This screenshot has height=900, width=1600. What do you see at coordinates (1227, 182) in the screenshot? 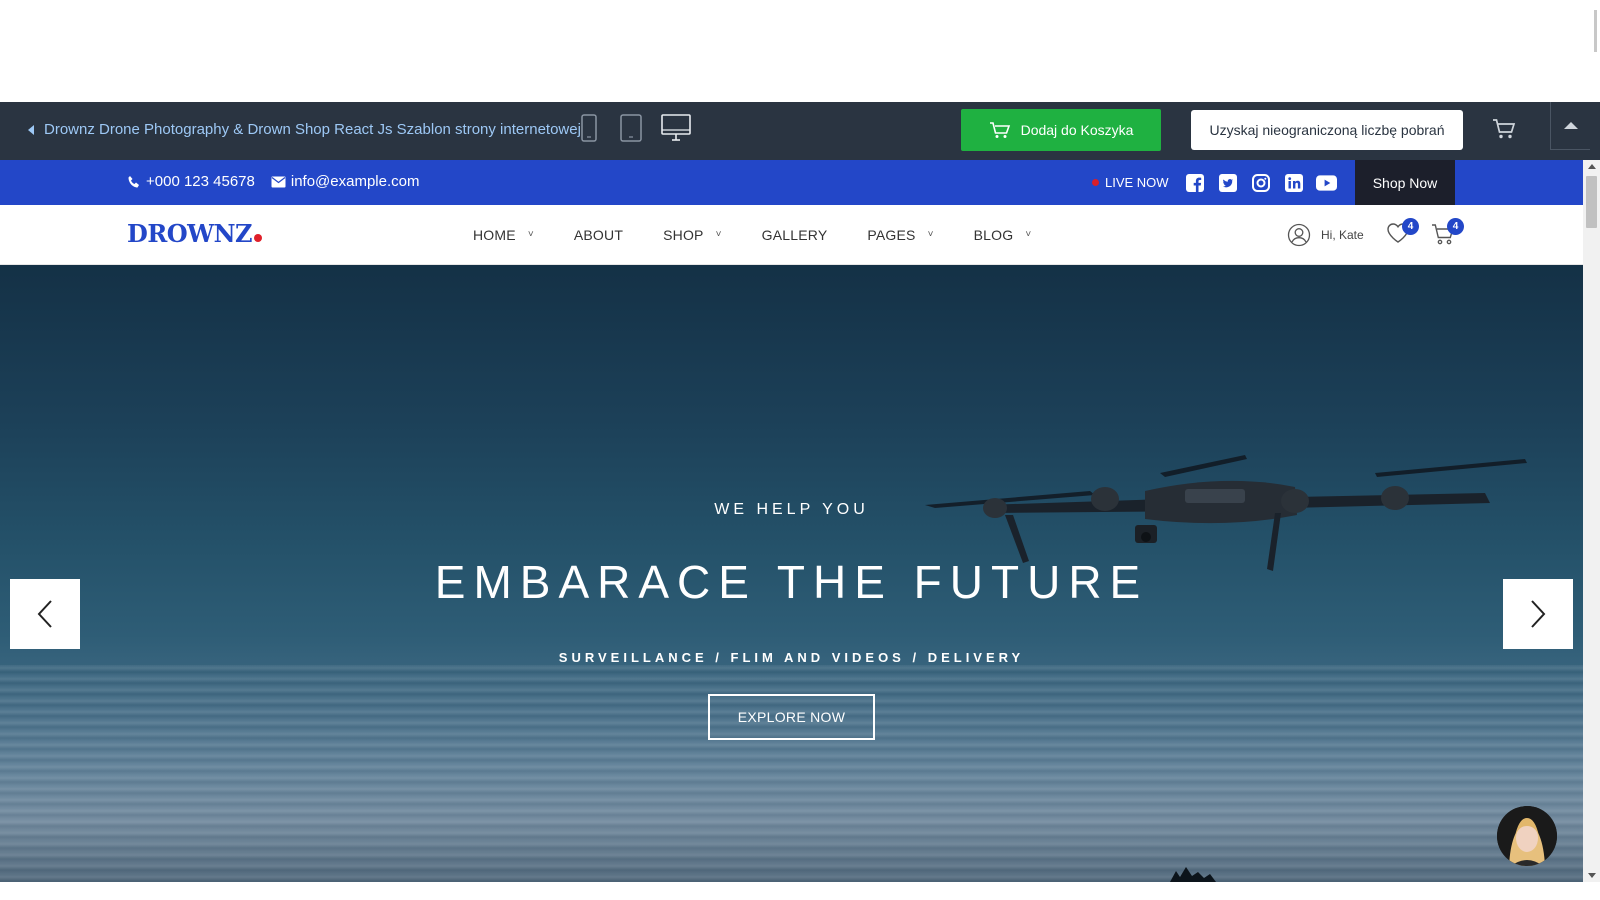
I see `twitter-icon` at bounding box center [1227, 182].